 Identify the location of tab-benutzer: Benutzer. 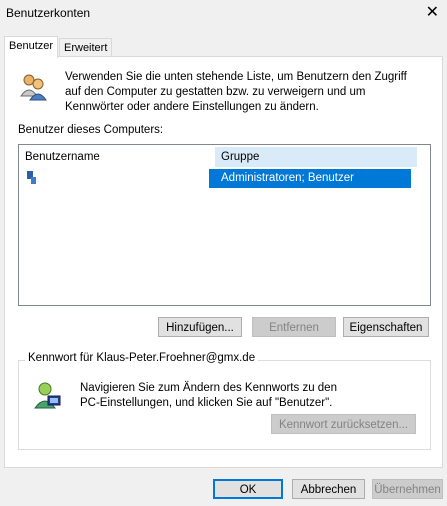
(31, 47).